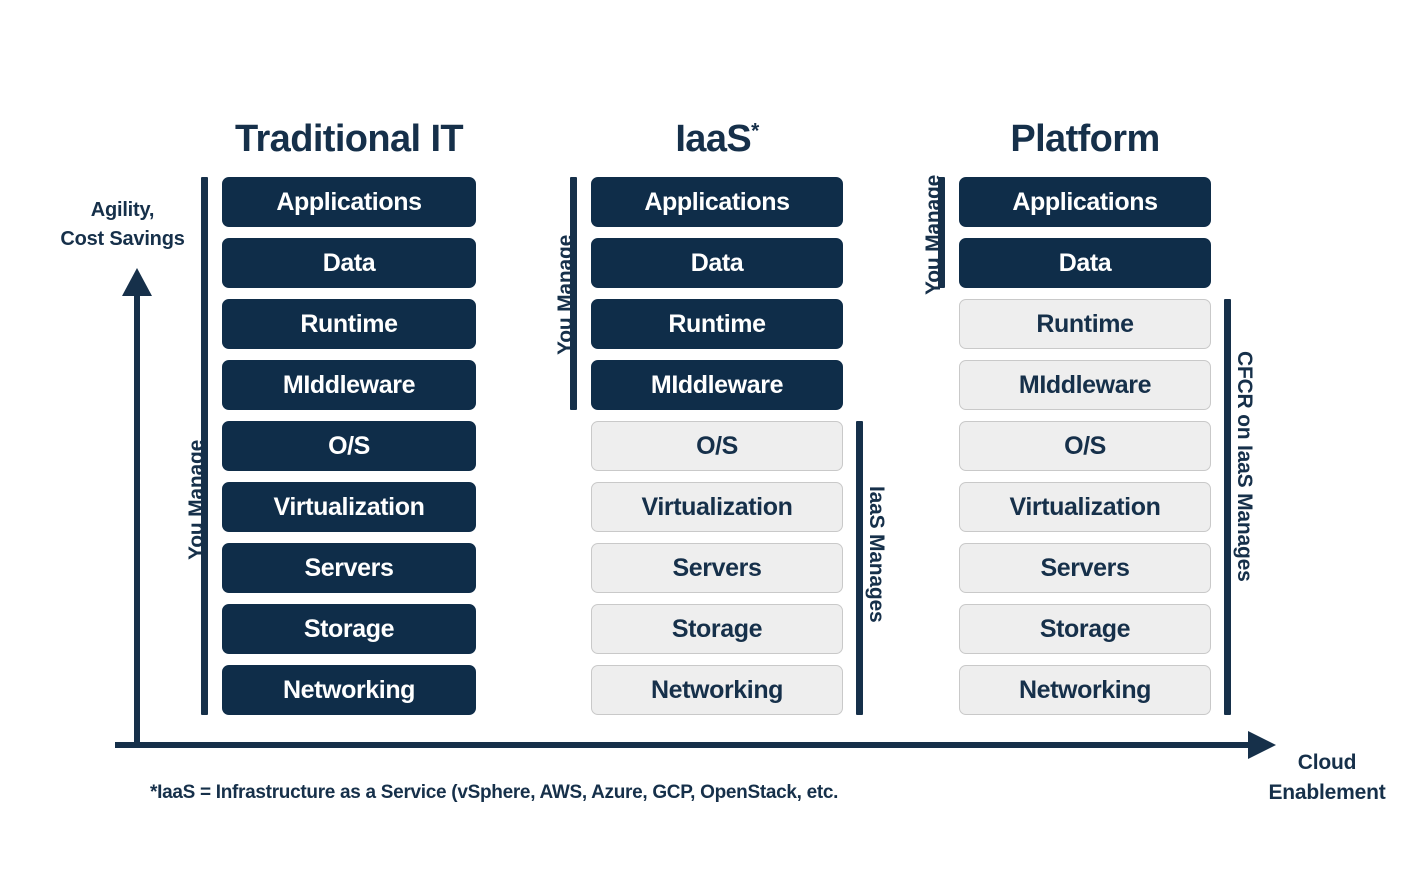 This screenshot has width=1426, height=876. What do you see at coordinates (137, 518) in the screenshot?
I see `vertical-axis-line` at bounding box center [137, 518].